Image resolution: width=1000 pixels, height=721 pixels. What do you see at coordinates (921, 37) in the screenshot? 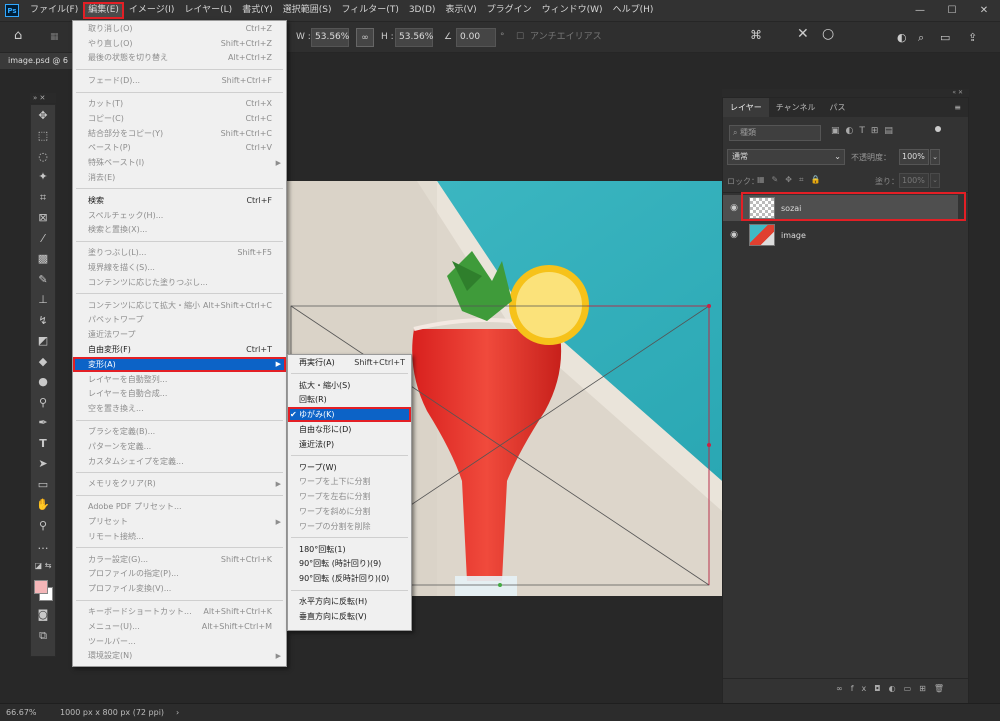
I see `search-icon: ⌕` at bounding box center [921, 37].